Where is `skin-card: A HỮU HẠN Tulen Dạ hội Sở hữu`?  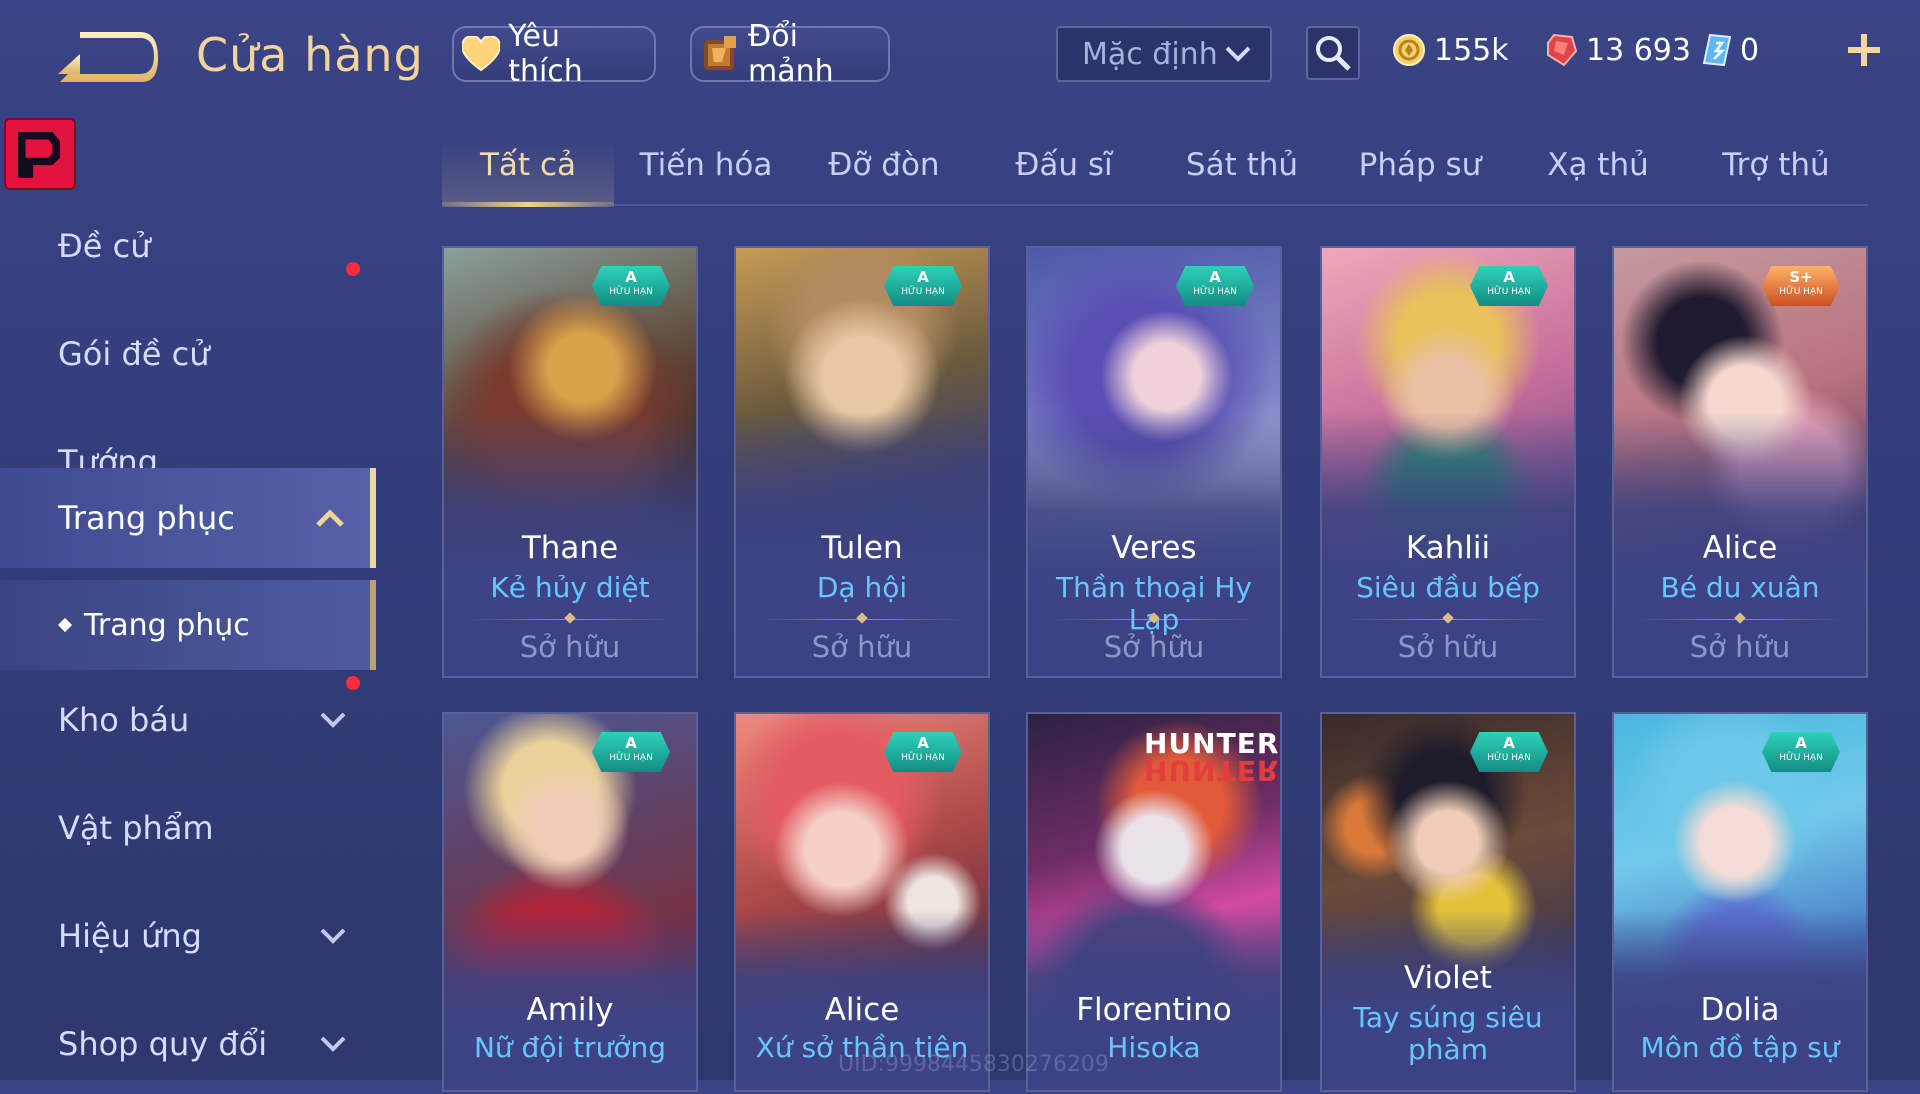 skin-card: A HỮU HẠN Tulen Dạ hội Sở hữu is located at coordinates (862, 462).